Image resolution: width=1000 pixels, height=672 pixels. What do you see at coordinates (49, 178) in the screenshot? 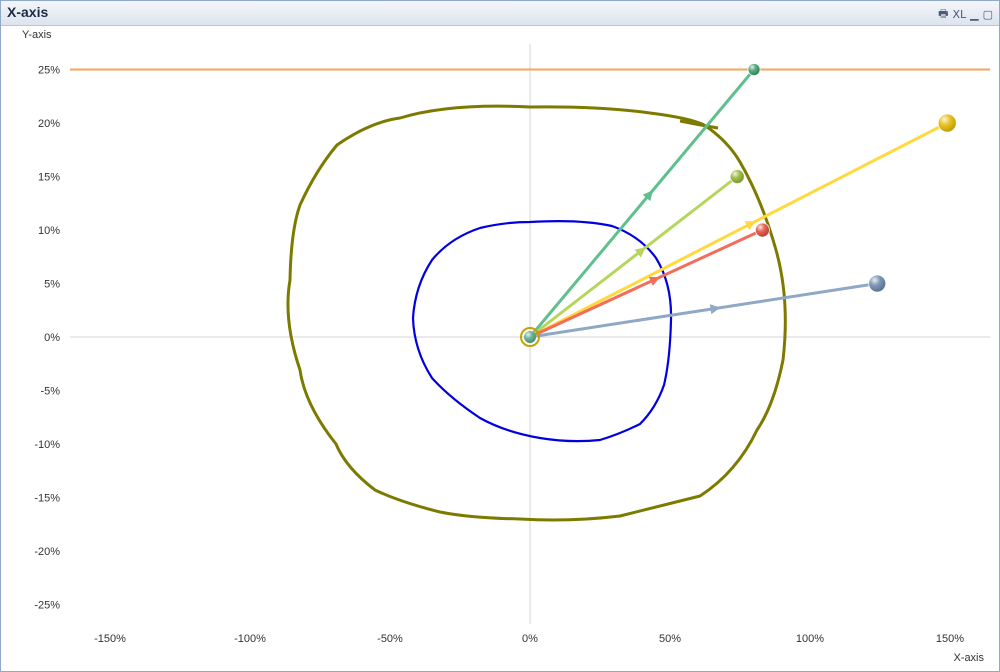
I see `y-tick-label: 15%` at bounding box center [49, 178].